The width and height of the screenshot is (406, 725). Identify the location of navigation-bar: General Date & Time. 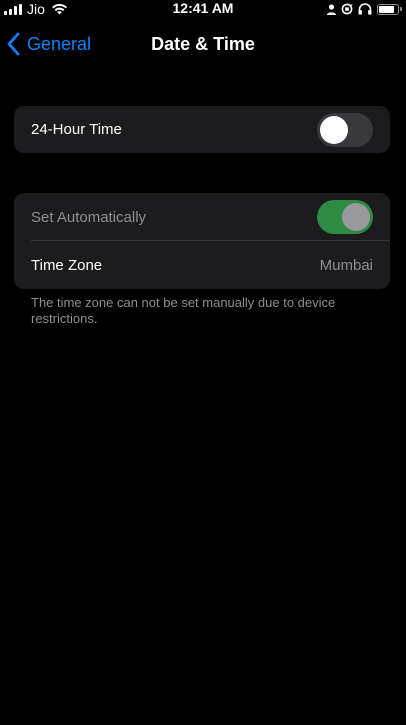
(203, 44).